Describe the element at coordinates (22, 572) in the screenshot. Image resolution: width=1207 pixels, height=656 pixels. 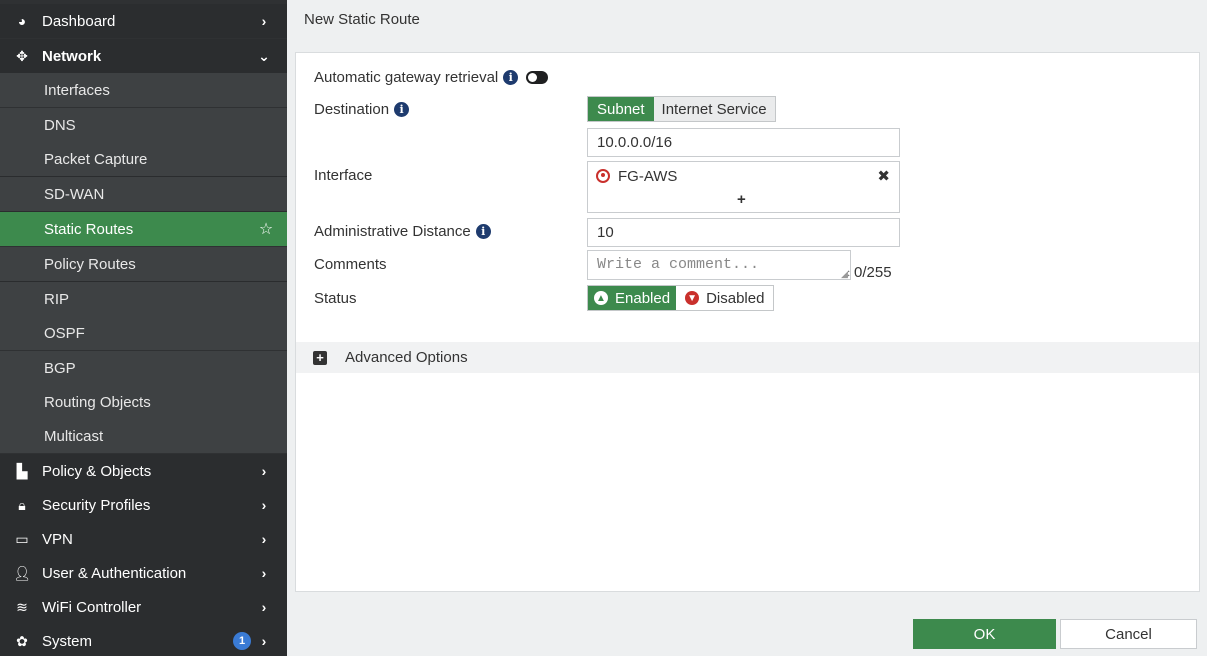
I see `user-icon: 👤︎` at that location.